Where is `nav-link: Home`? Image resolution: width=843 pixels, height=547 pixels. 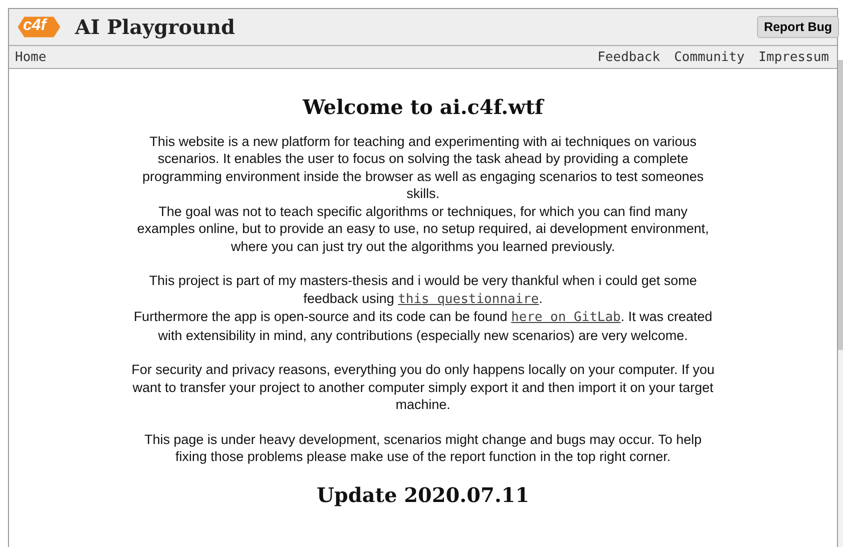 nav-link: Home is located at coordinates (30, 57).